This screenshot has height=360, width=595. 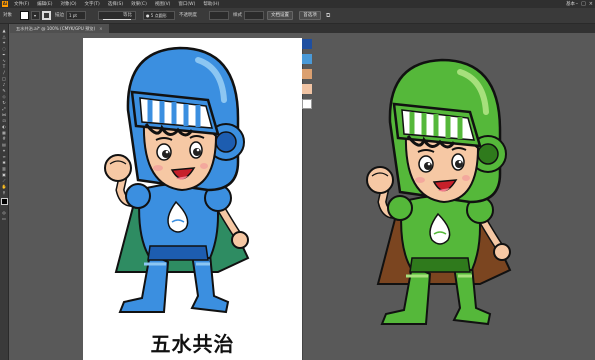 What do you see at coordinates (4, 126) in the screenshot?
I see `shape-builder-tool-icon: ◐` at bounding box center [4, 126].